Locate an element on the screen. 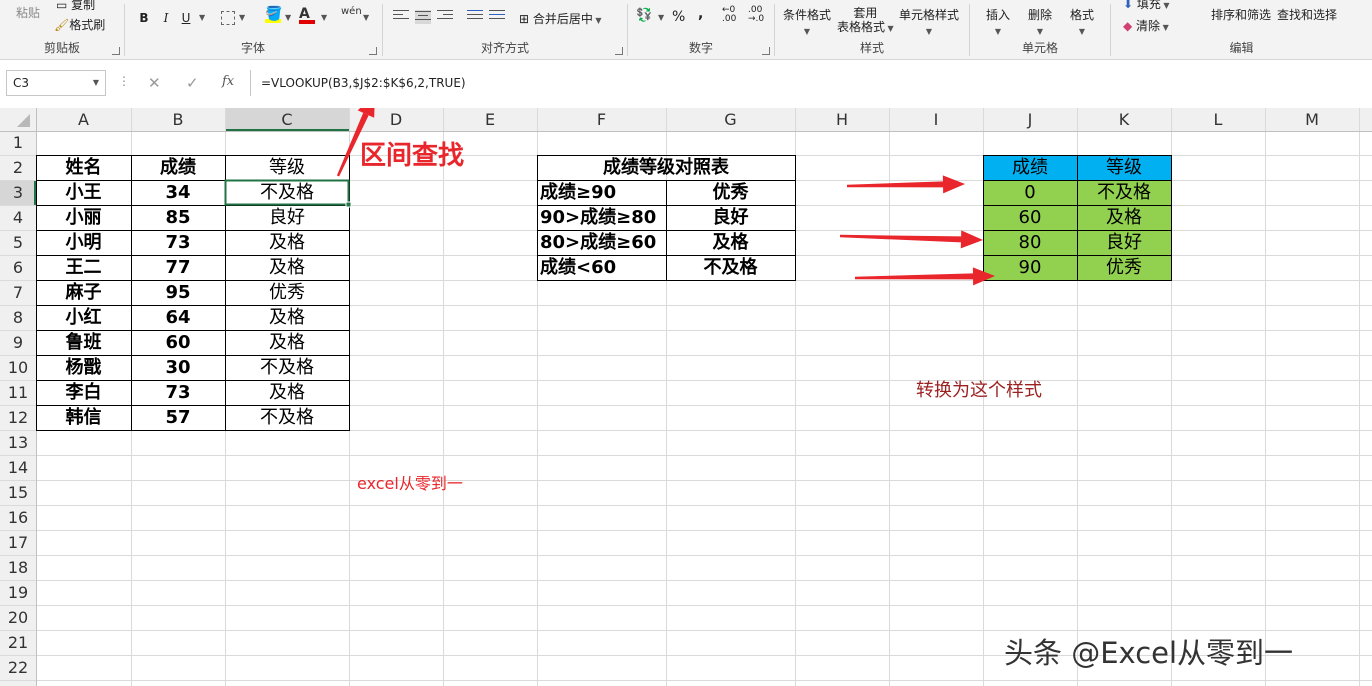  reference-grade-cell: 不及格 is located at coordinates (730, 267).